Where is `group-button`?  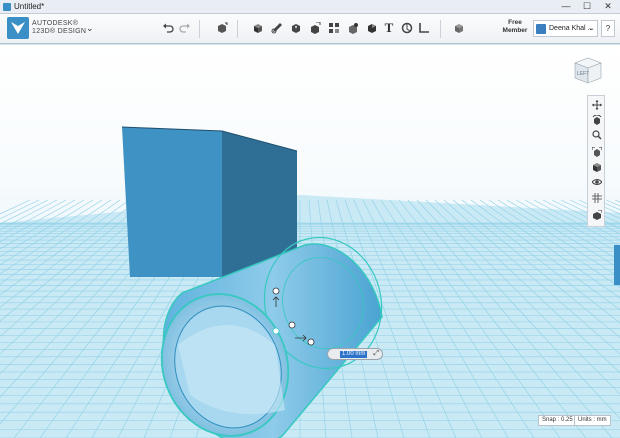
group-button is located at coordinates (353, 28).